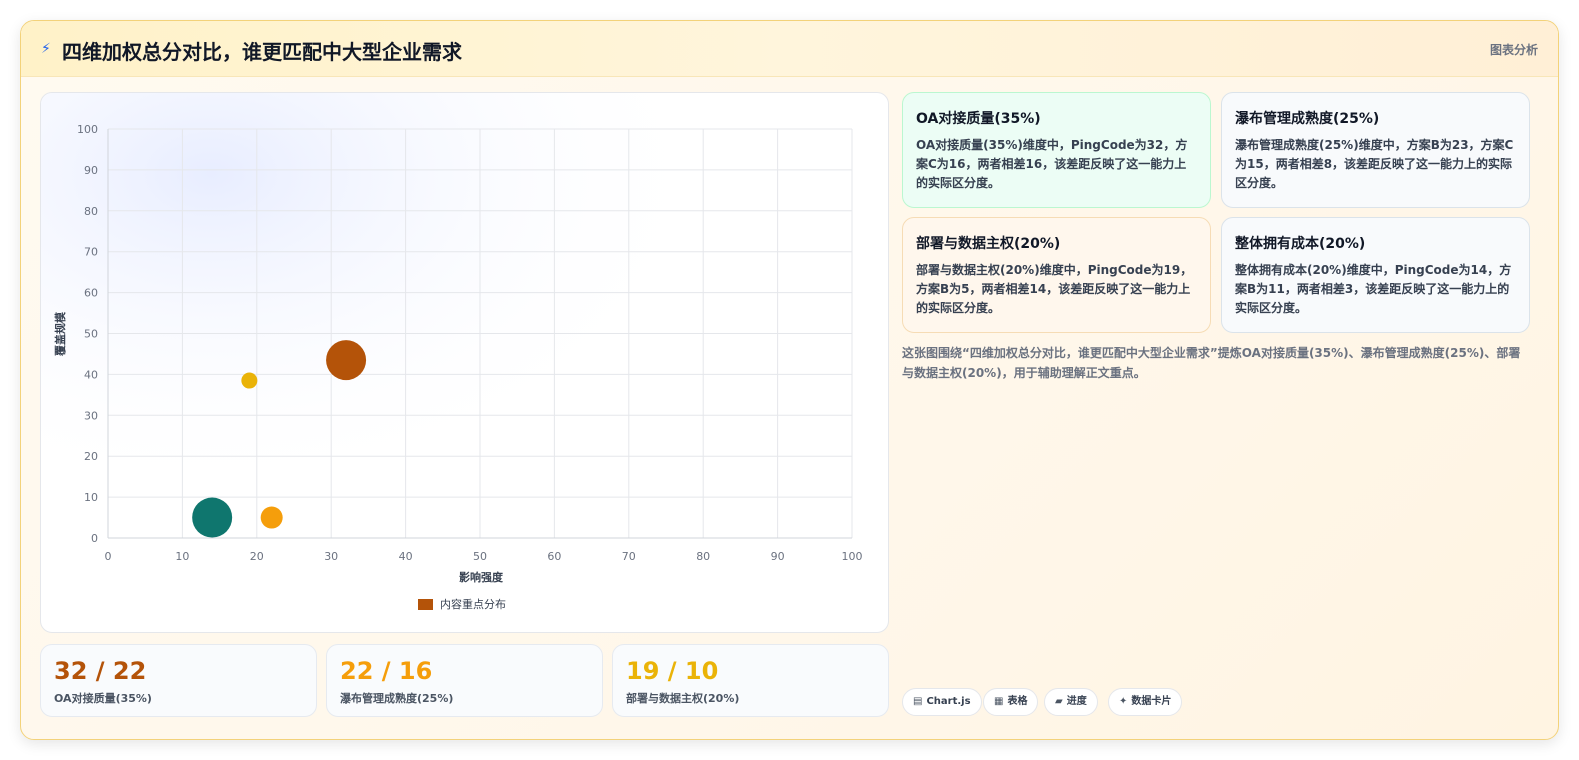 This screenshot has height=760, width=1579. What do you see at coordinates (978, 119) in the screenshot?
I see `insight-title: OA对接质量(35%)` at bounding box center [978, 119].